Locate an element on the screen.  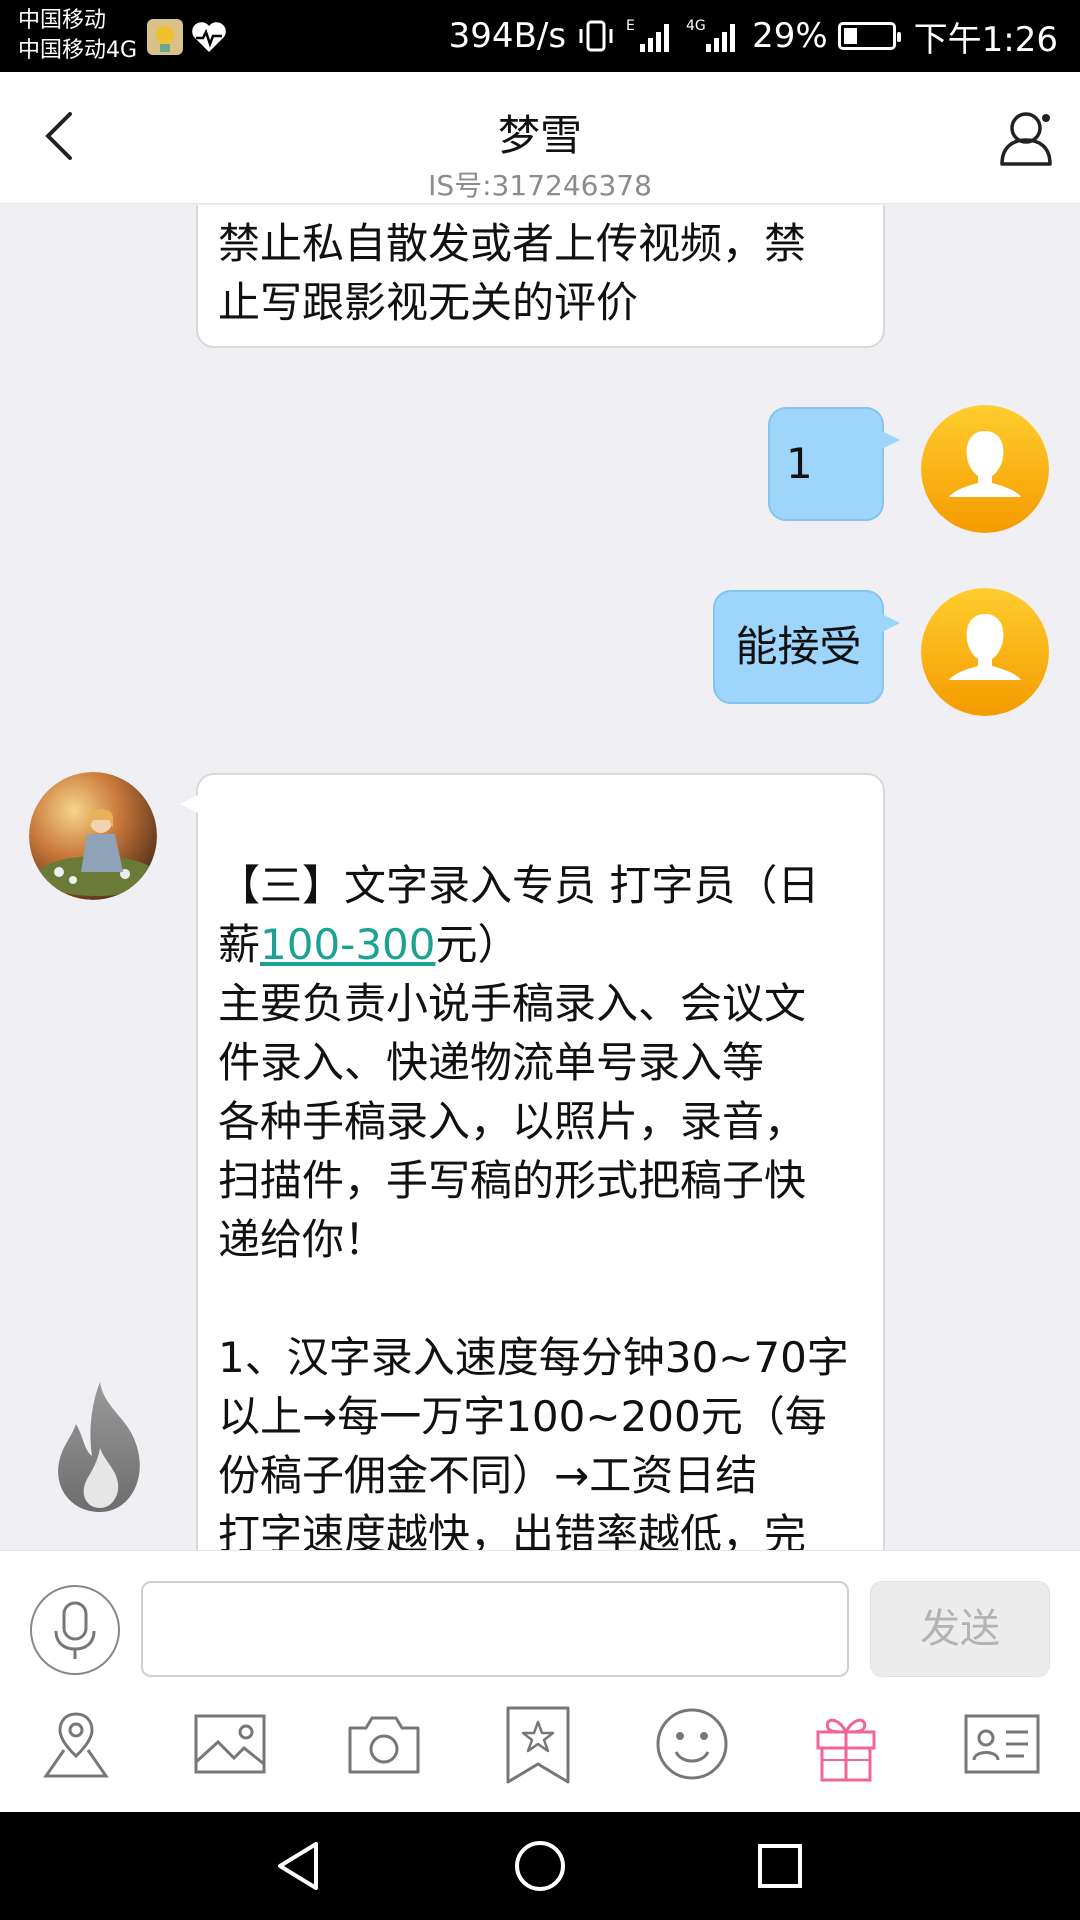
message-line: 扫描件，手写稿的形式把稿子快 is located at coordinates (512, 1180).